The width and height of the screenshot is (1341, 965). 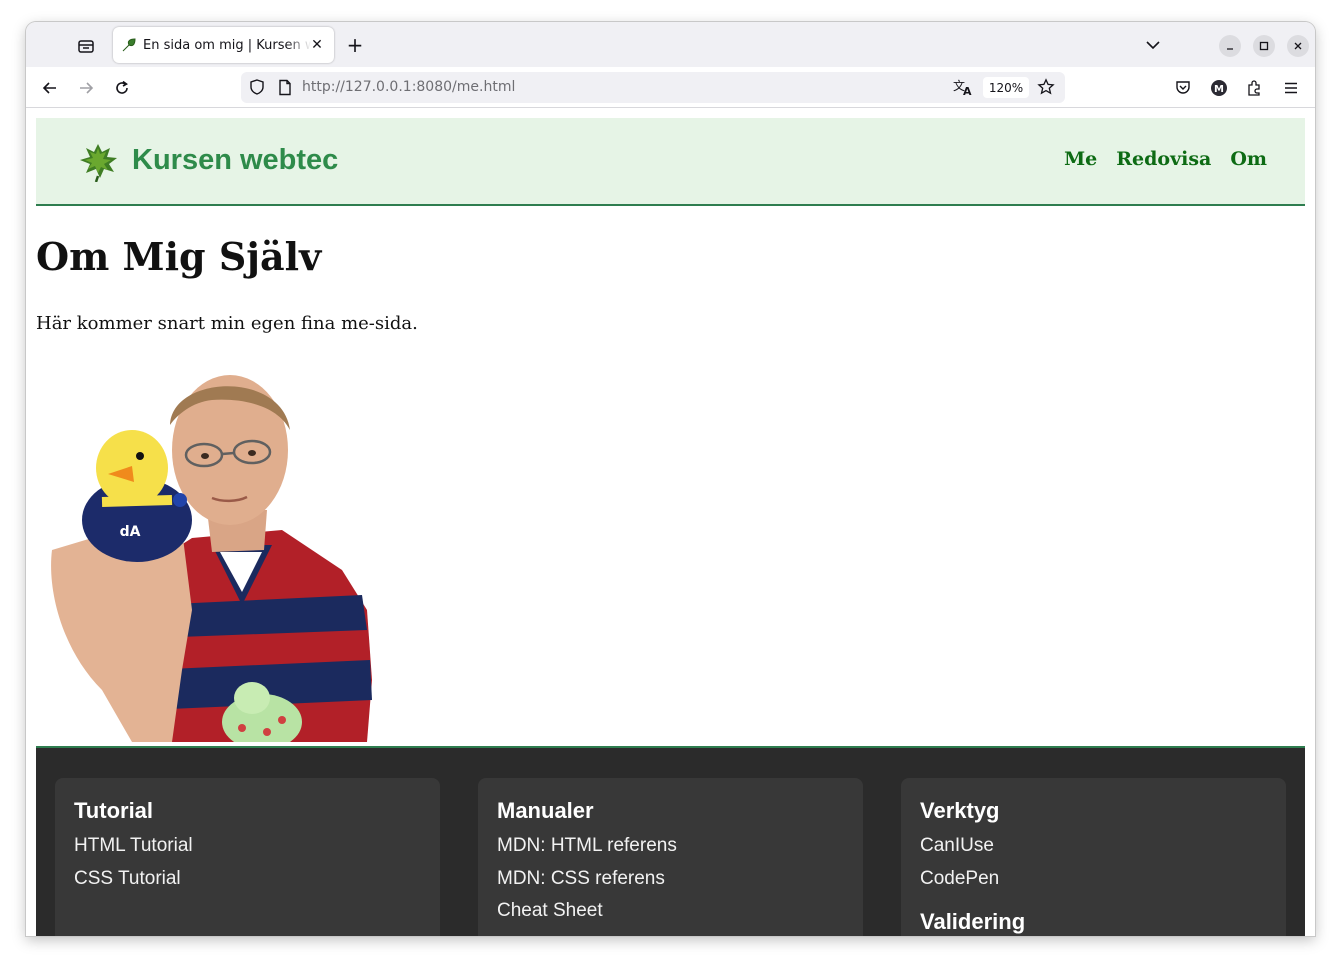 I want to click on site-header: Kursen webtec Me Redovisa Om, so click(x=670, y=162).